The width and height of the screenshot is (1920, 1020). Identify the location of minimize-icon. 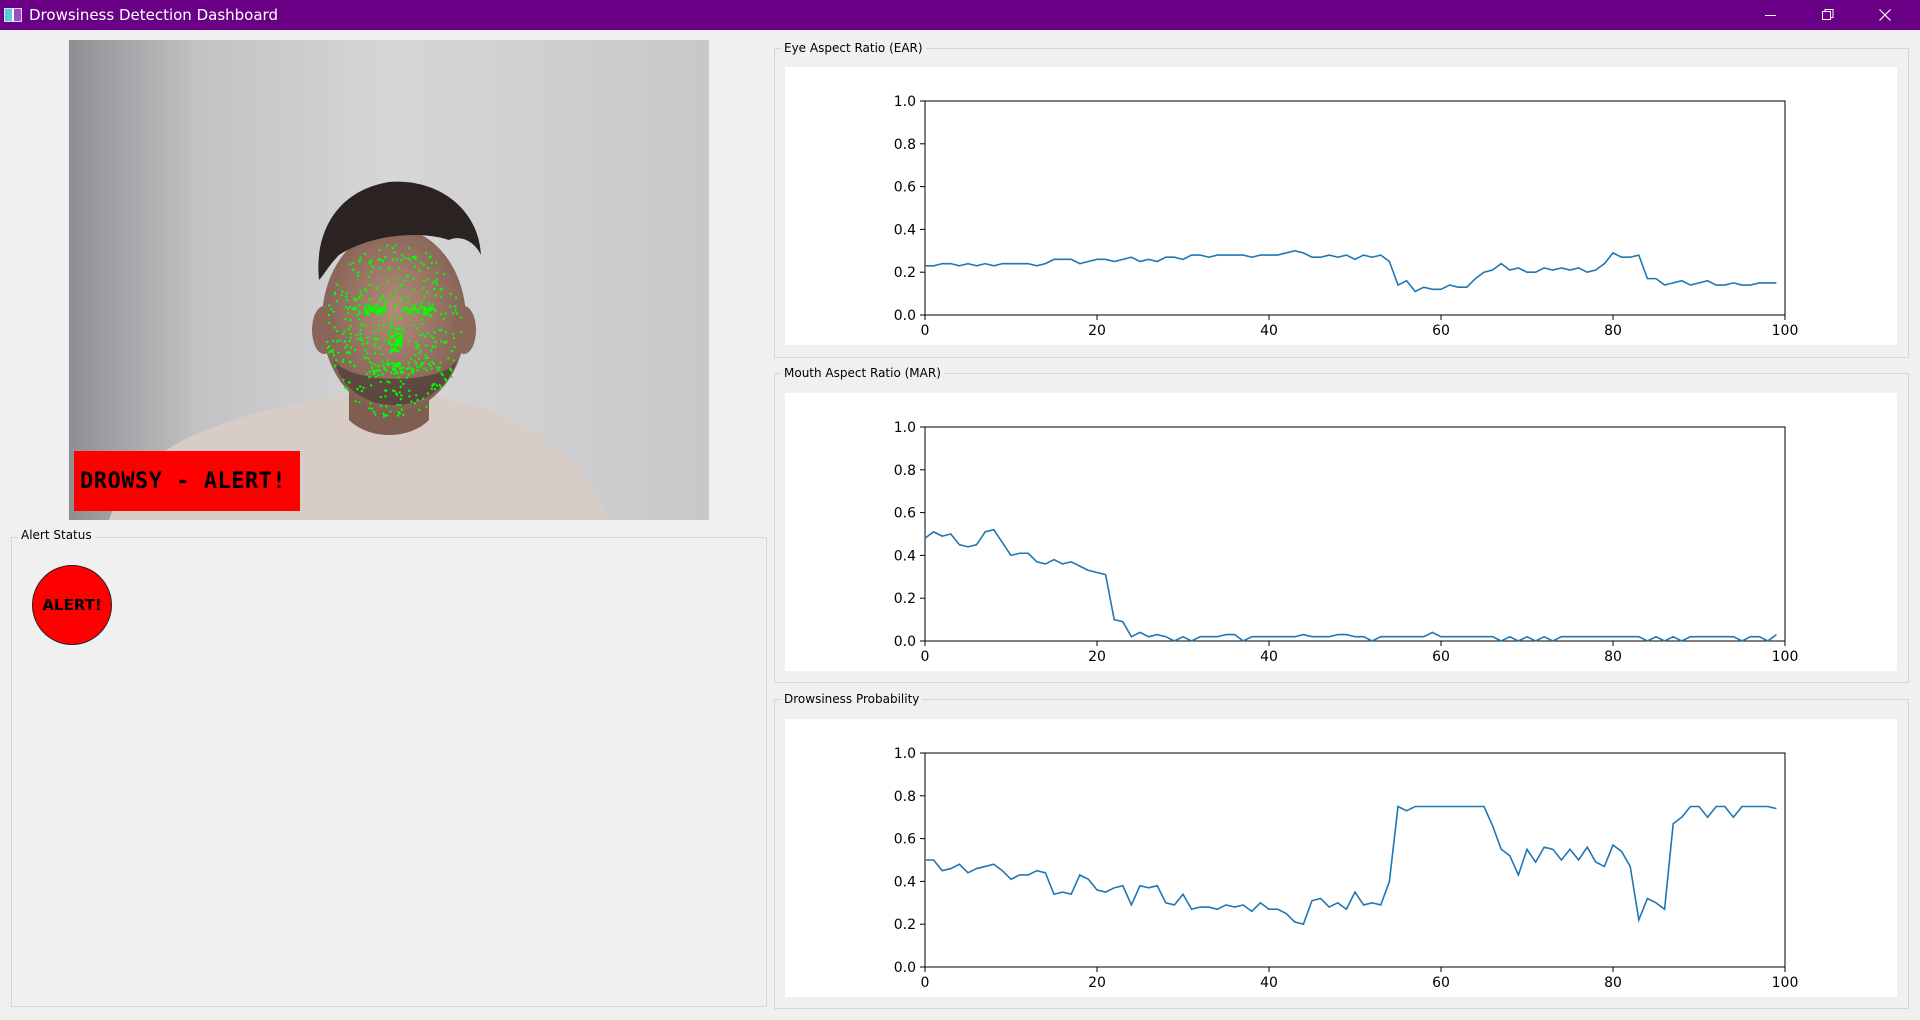
(1770, 15).